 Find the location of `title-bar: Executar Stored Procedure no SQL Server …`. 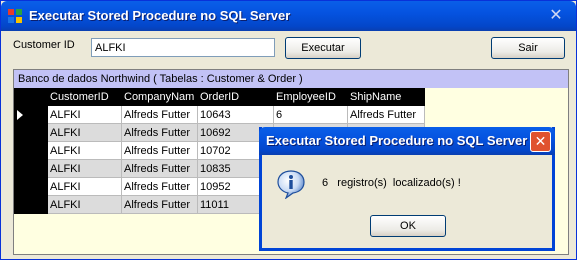

title-bar: Executar Stored Procedure no SQL Server … is located at coordinates (288, 16).